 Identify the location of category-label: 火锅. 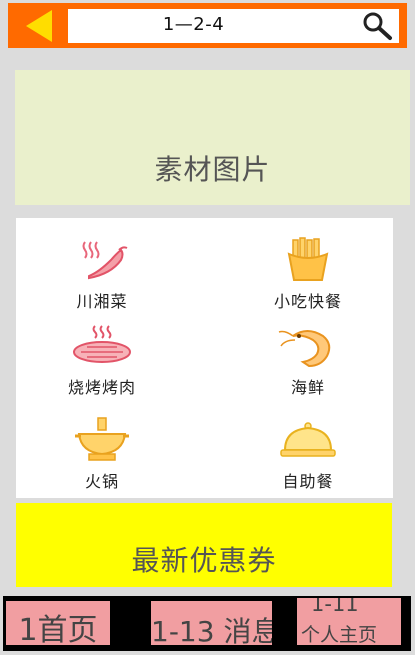
(101, 481).